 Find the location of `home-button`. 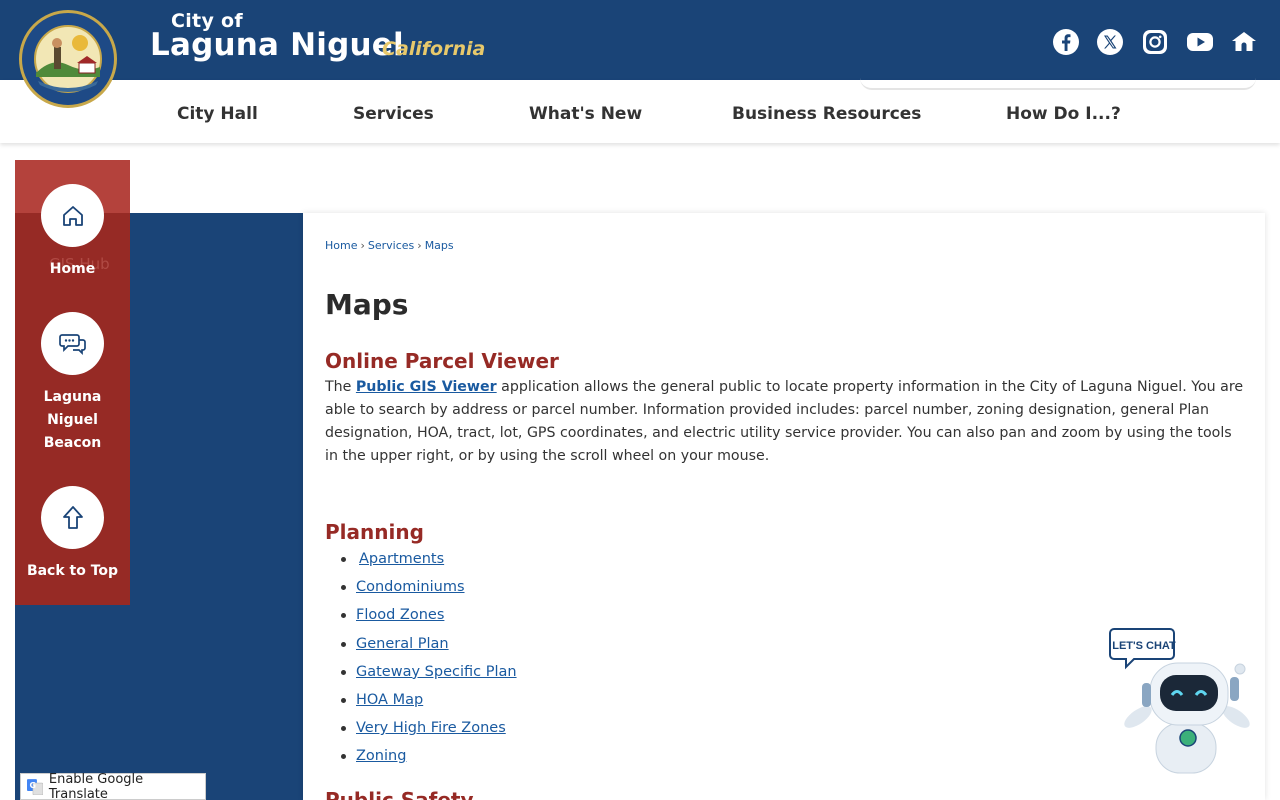

home-button is located at coordinates (72, 215).